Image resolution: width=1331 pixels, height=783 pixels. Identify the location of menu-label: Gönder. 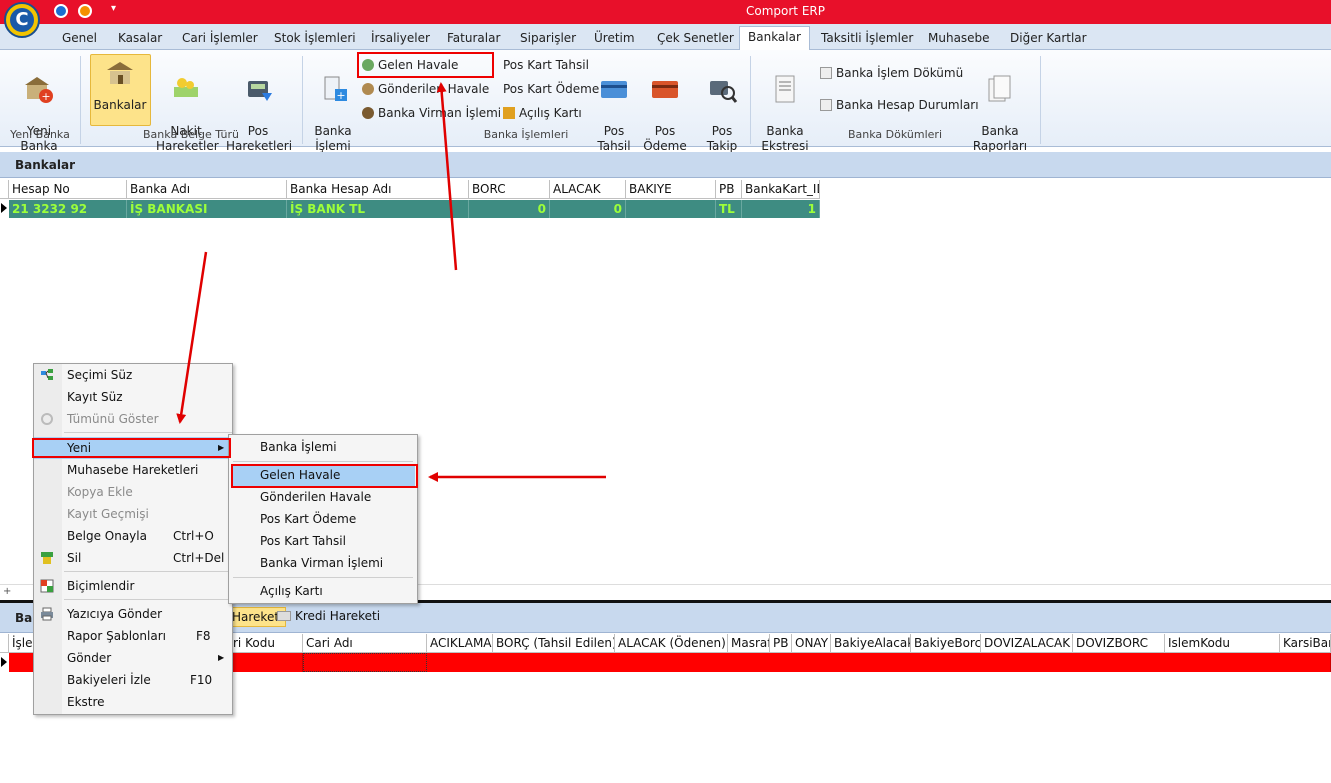
(89, 658).